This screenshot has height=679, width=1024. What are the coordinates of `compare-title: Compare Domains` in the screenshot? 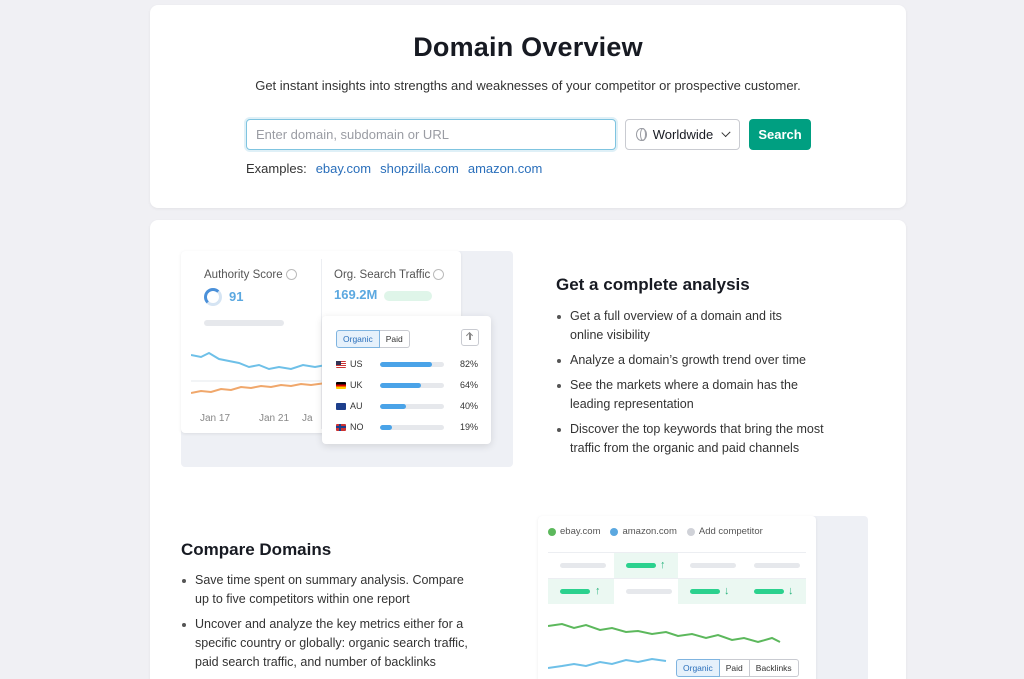 It's located at (256, 549).